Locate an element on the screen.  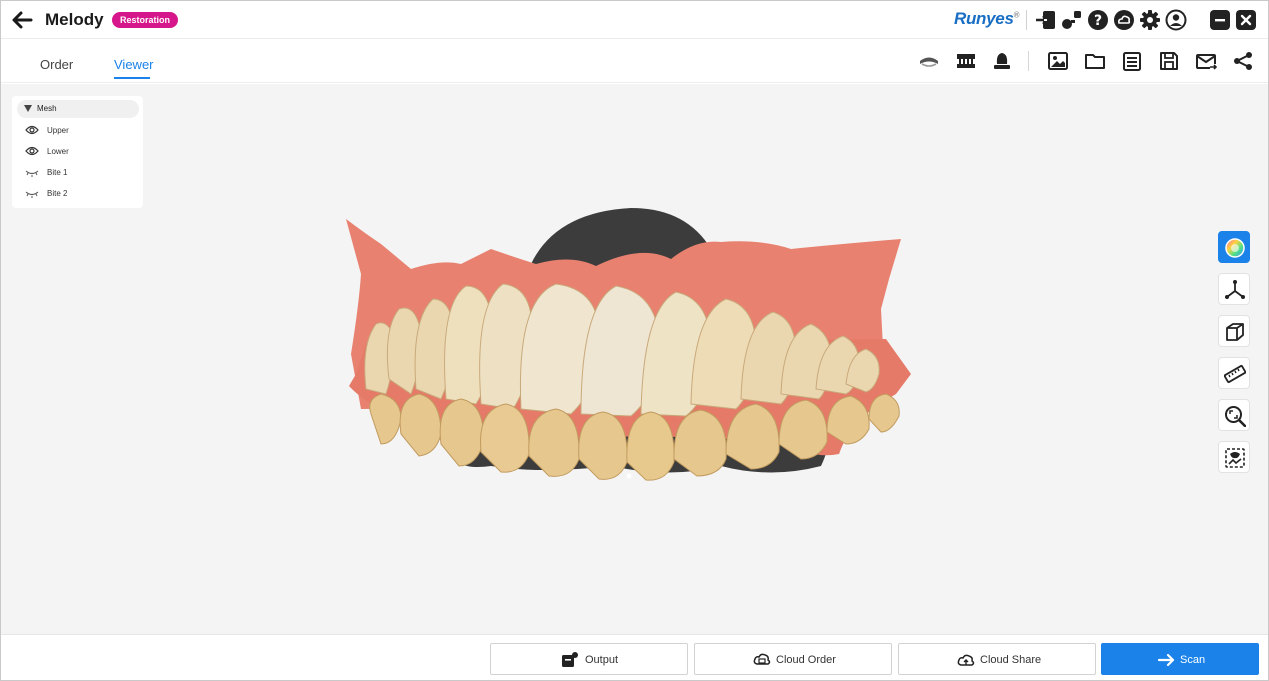
mesh-item-bite-2: Bite 2 is located at coordinates (79, 193).